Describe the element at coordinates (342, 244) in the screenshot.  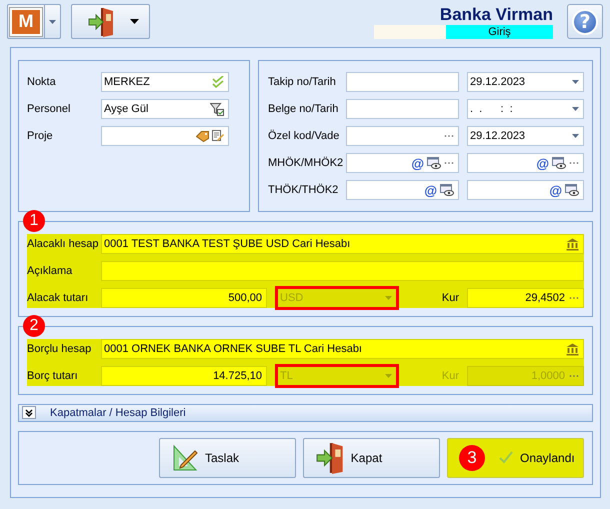
I see `account-field: 0001 TEST BANKA TEST ŞUBE USD Cari Hesabı` at that location.